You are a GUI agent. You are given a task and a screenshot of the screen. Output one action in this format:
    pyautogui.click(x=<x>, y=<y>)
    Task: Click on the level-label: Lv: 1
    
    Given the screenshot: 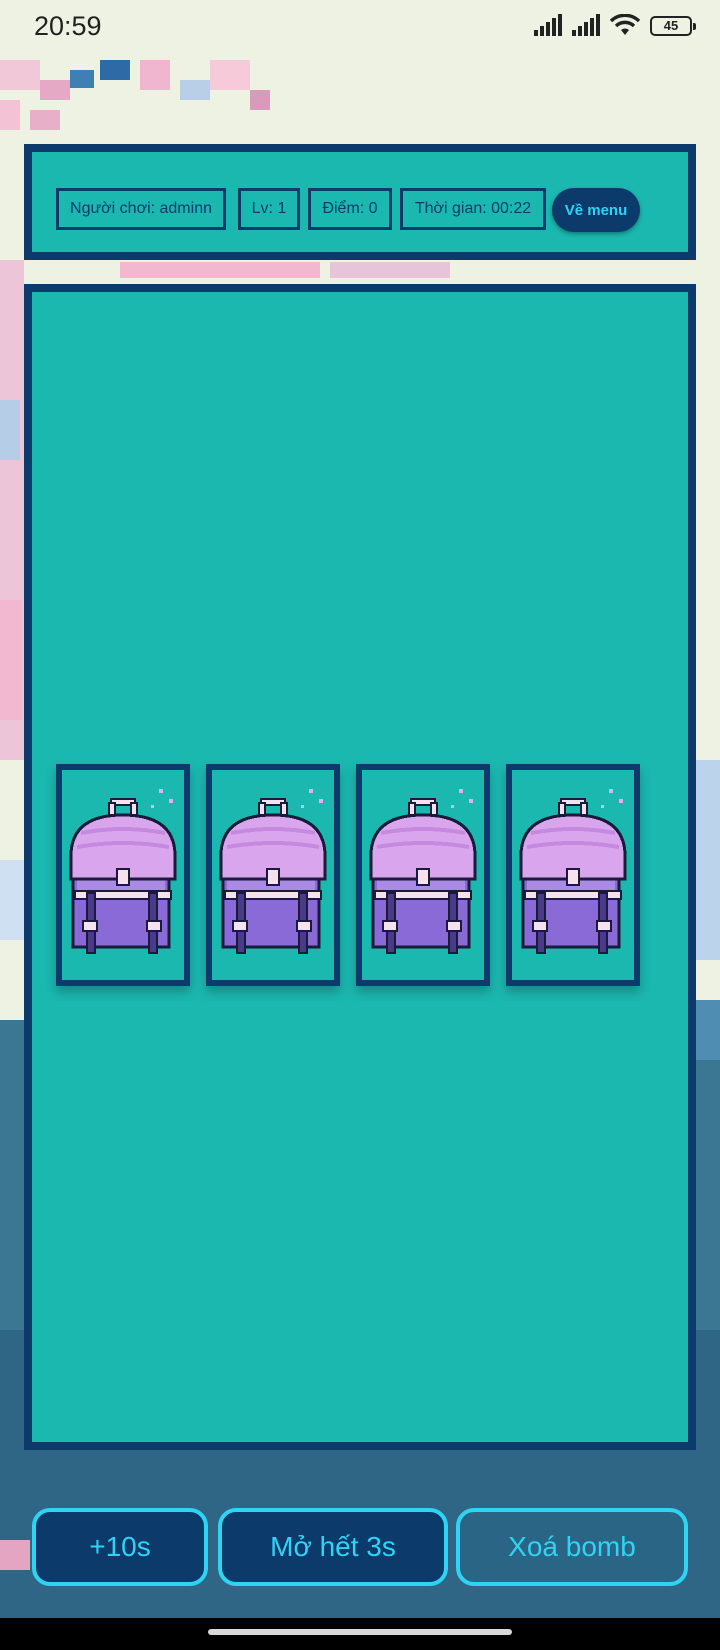 What is the action you would take?
    pyautogui.click(x=269, y=209)
    